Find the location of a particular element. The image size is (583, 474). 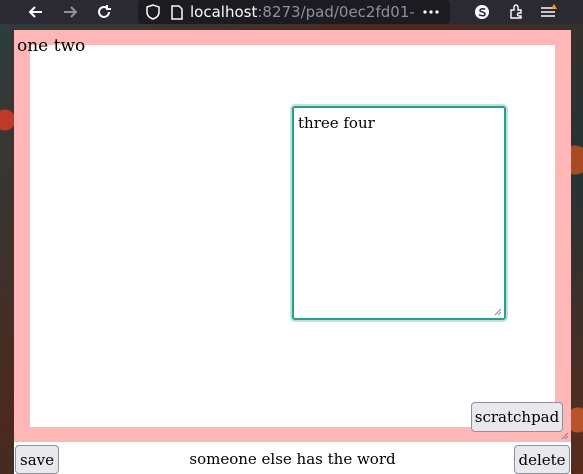

reload-icon is located at coordinates (104, 12).